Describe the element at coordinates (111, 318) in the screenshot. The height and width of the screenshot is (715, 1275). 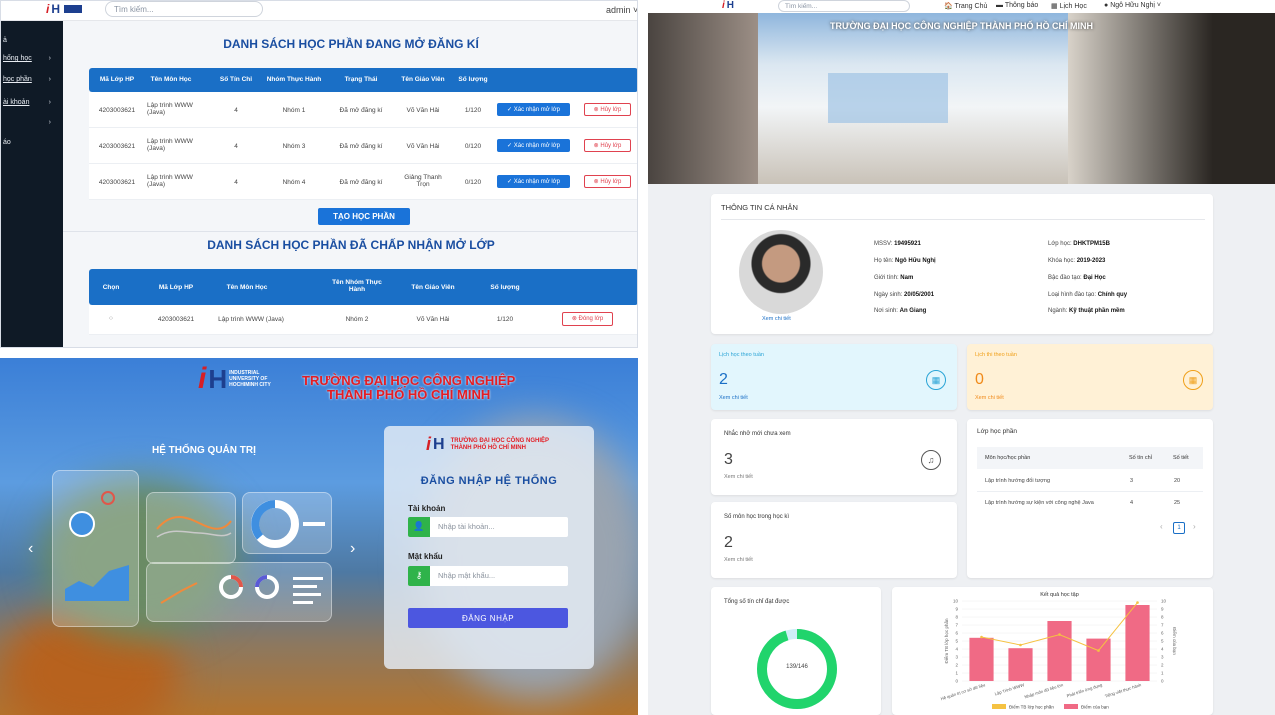
I see `select-radio: ○` at that location.